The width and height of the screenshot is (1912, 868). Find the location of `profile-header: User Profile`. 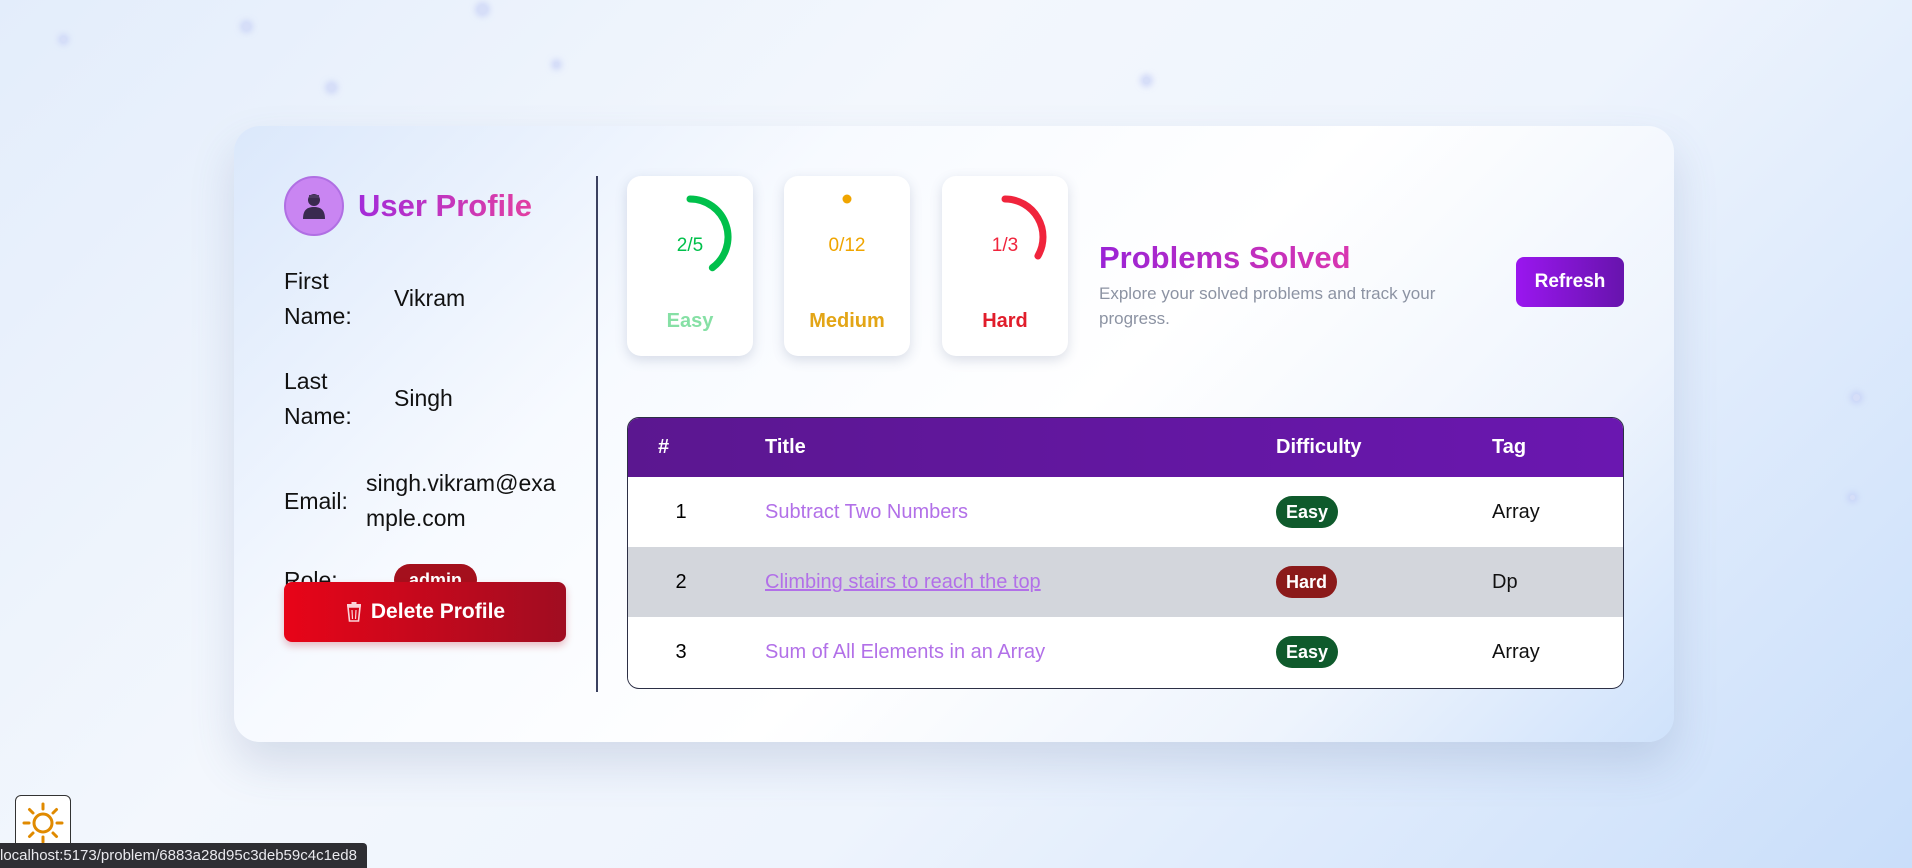

profile-header: User Profile is located at coordinates (426, 206).